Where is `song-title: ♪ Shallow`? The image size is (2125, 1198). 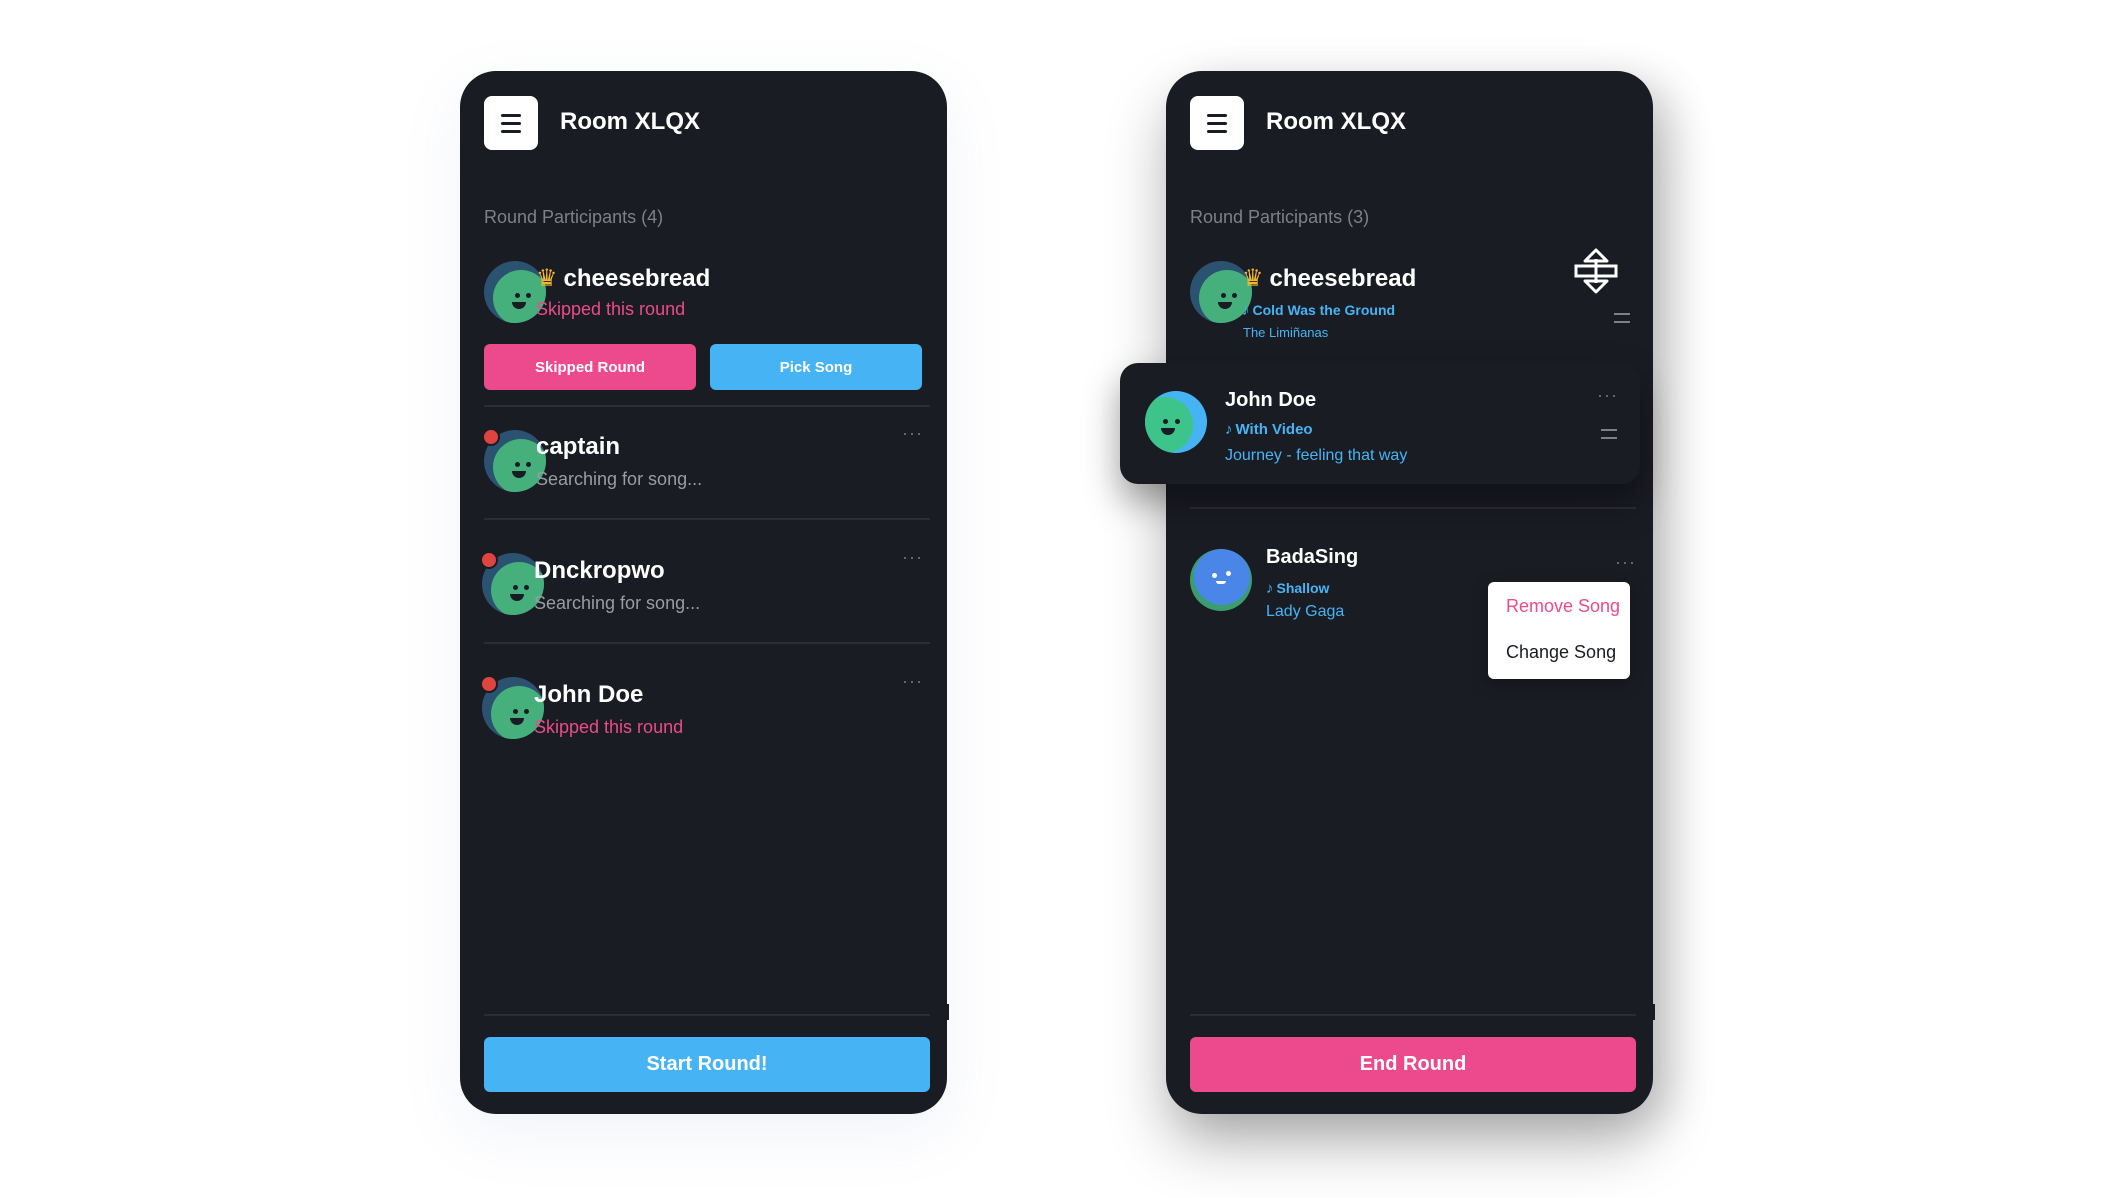 song-title: ♪ Shallow is located at coordinates (1298, 588).